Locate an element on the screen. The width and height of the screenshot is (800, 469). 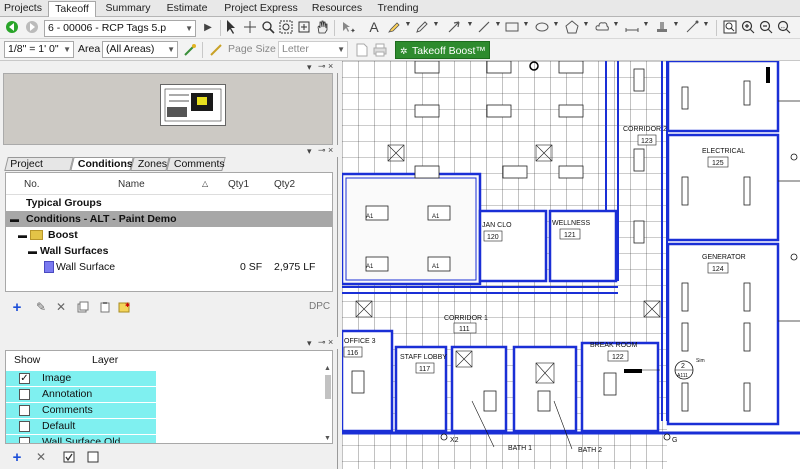
cloud-tool-icon is located at coordinates (602, 27).